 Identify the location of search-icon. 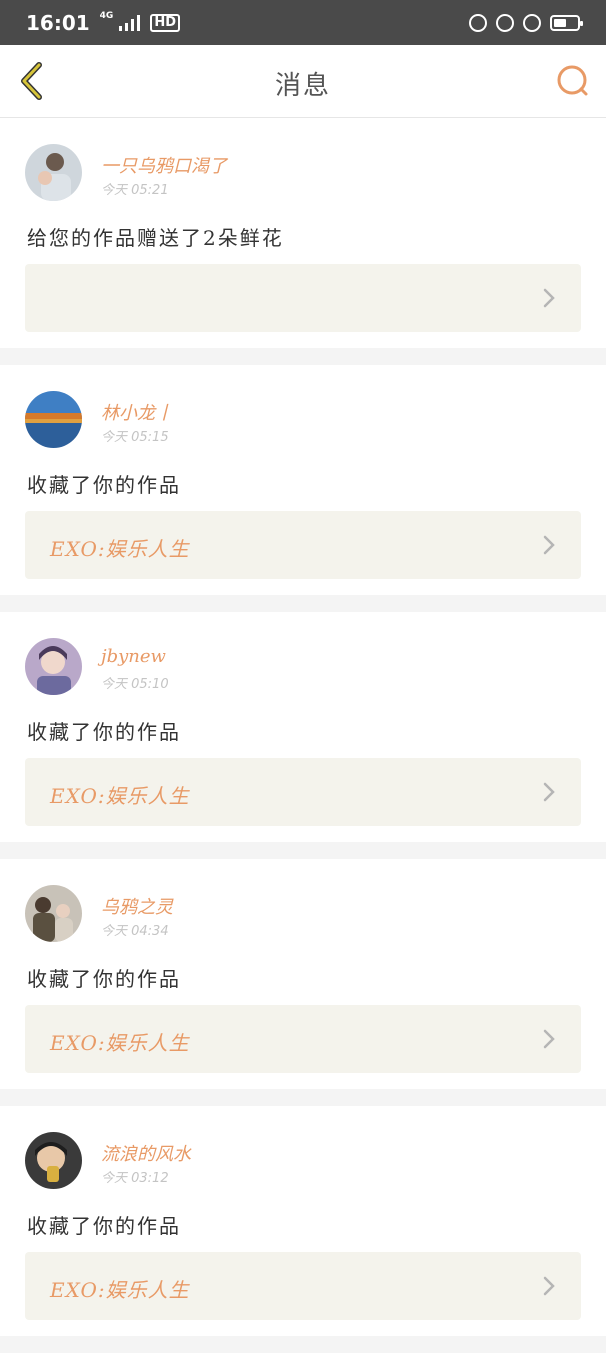
(572, 80).